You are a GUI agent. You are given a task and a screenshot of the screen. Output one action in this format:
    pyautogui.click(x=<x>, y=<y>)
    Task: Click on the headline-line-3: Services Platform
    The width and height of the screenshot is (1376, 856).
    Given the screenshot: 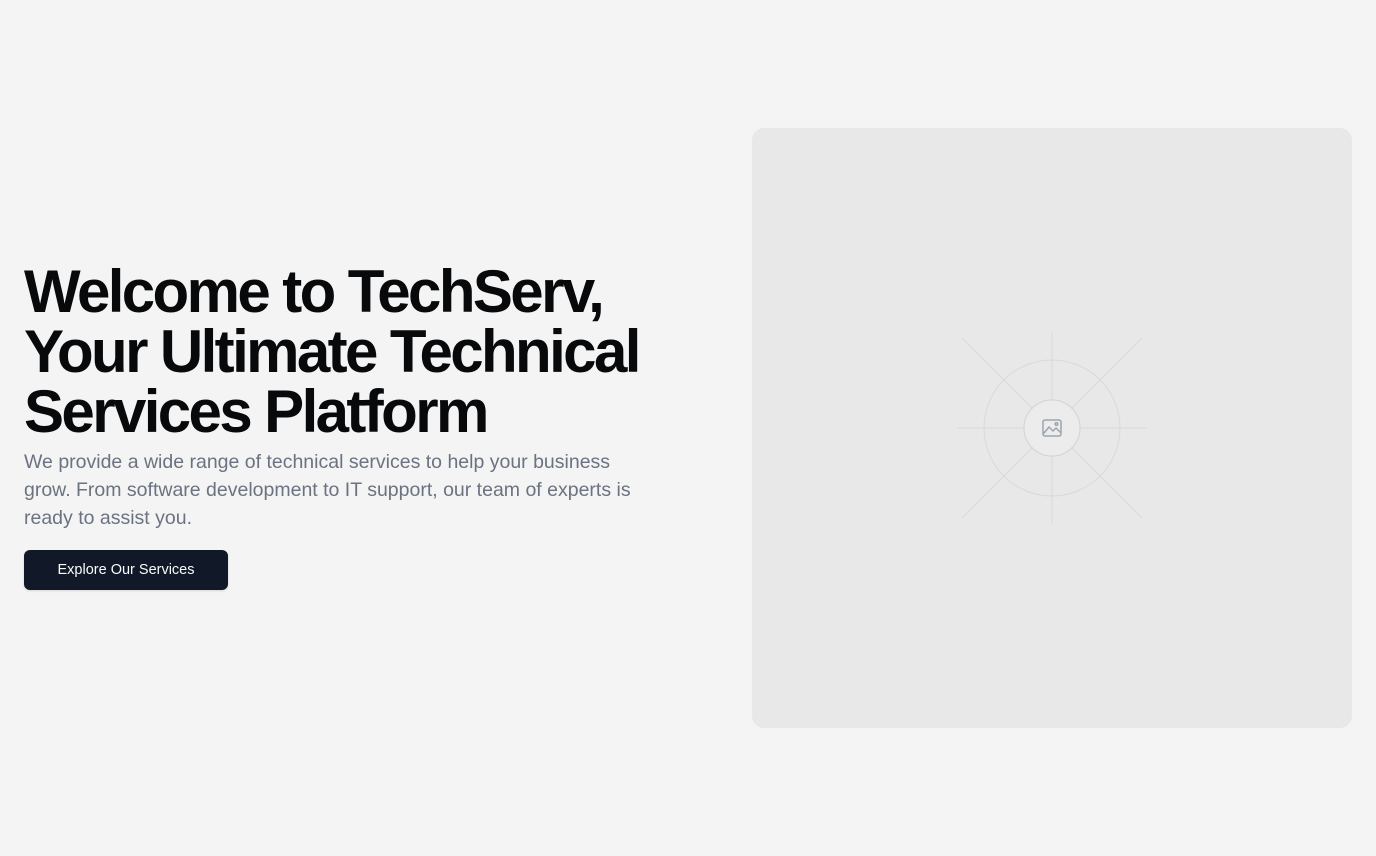 What is the action you would take?
    pyautogui.click(x=256, y=411)
    